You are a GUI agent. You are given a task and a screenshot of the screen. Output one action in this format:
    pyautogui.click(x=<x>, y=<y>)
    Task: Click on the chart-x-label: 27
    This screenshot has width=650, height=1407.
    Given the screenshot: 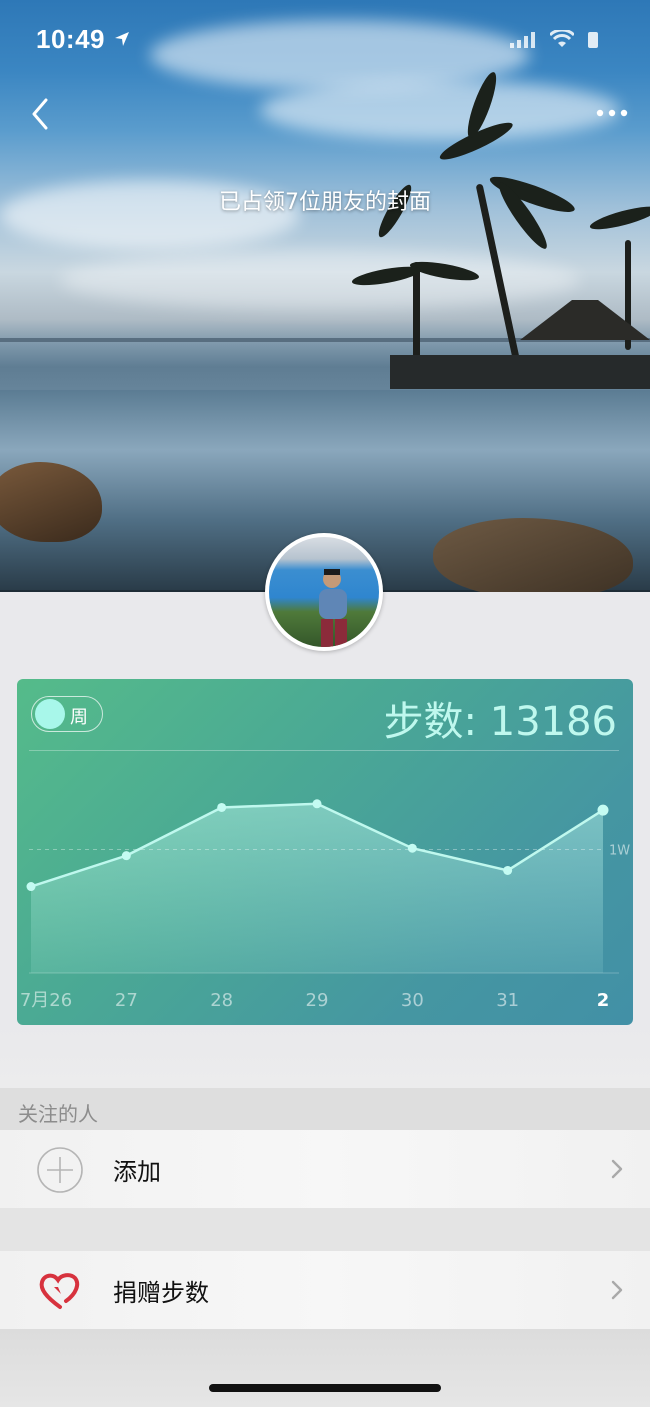 What is the action you would take?
    pyautogui.click(x=126, y=1000)
    